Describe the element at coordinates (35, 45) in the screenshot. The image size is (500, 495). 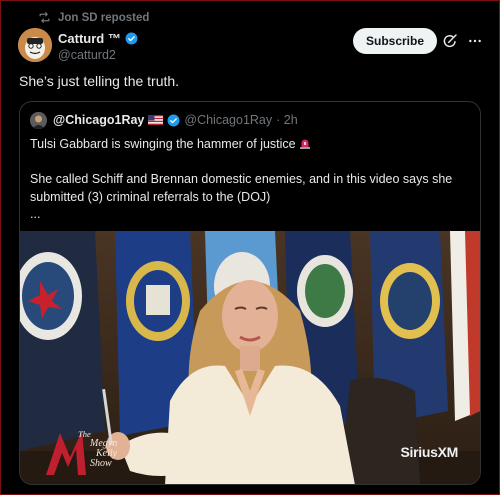
I see `author-avatar` at that location.